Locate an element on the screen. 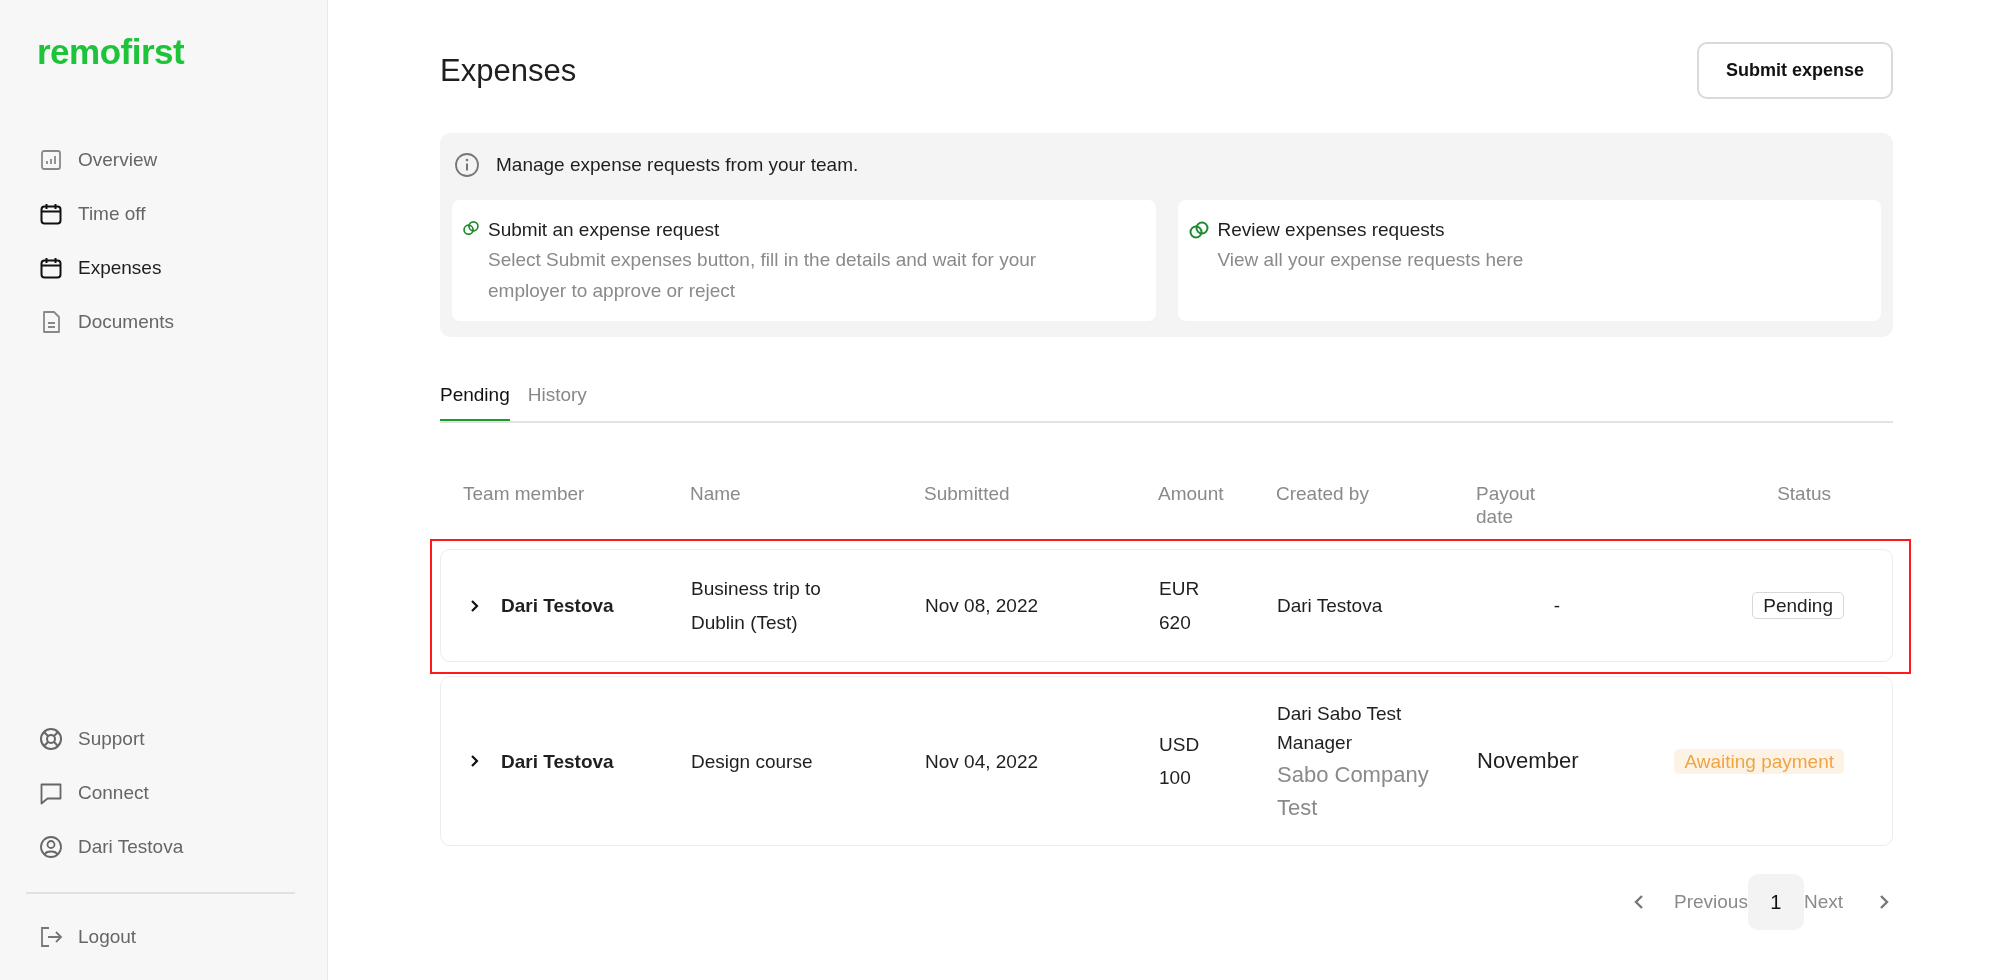 Image resolution: width=2000 pixels, height=980 pixels. next-button: Next is located at coordinates (1847, 902).